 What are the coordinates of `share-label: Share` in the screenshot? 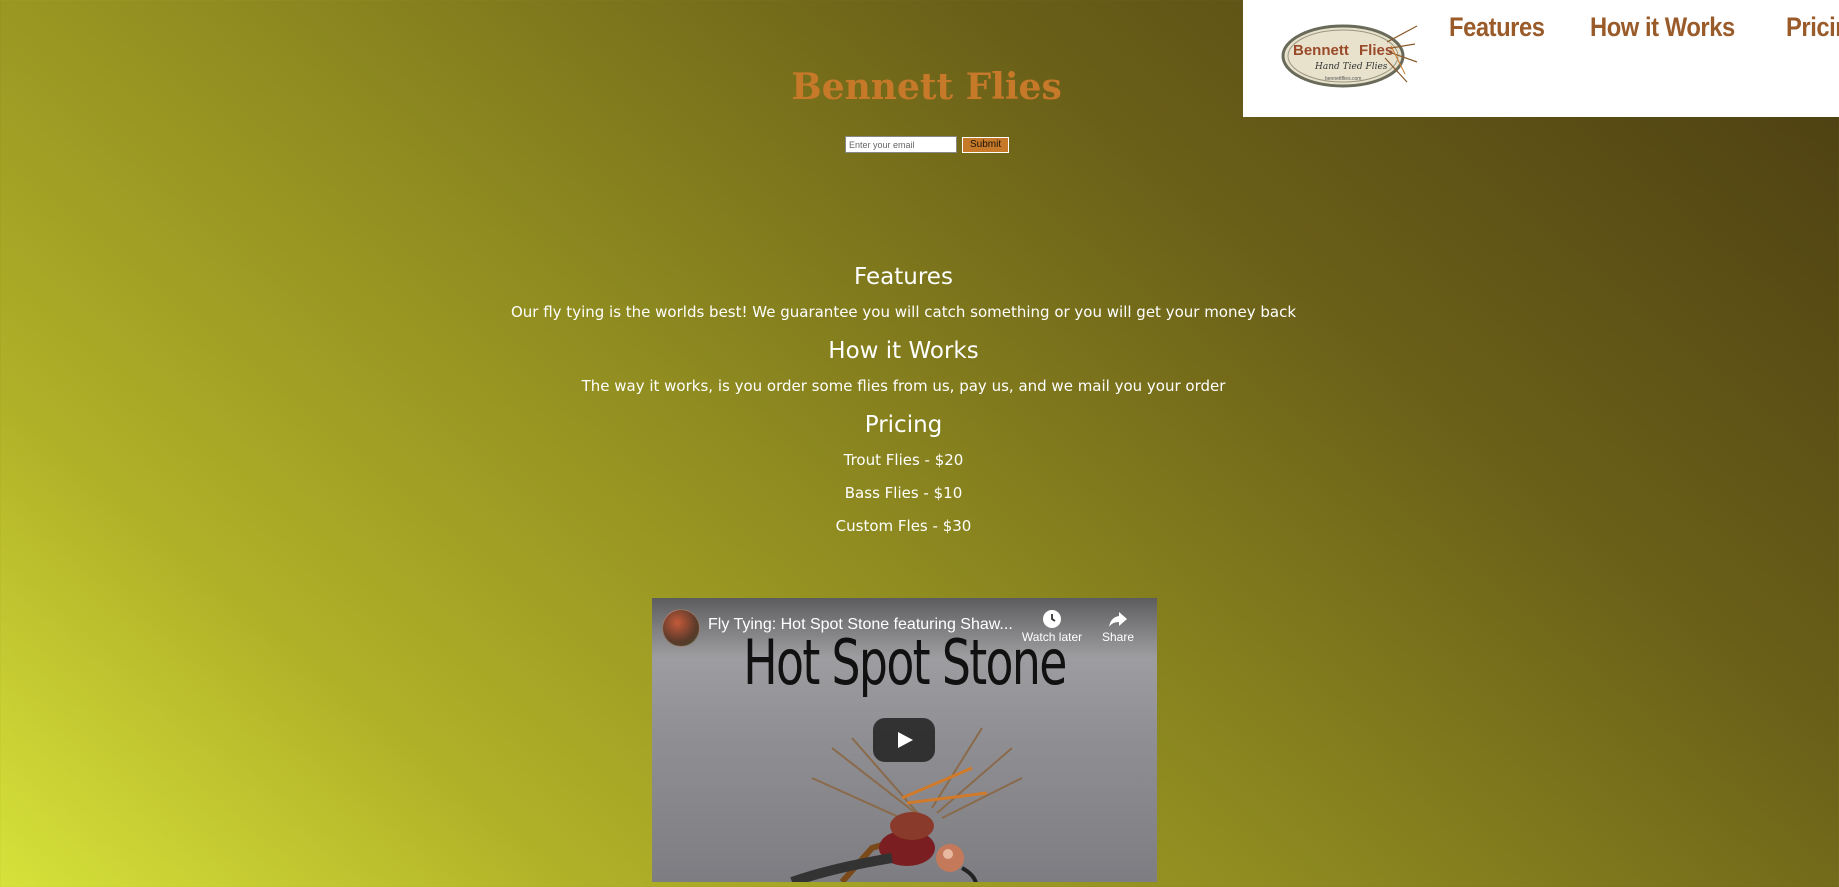 It's located at (1118, 637).